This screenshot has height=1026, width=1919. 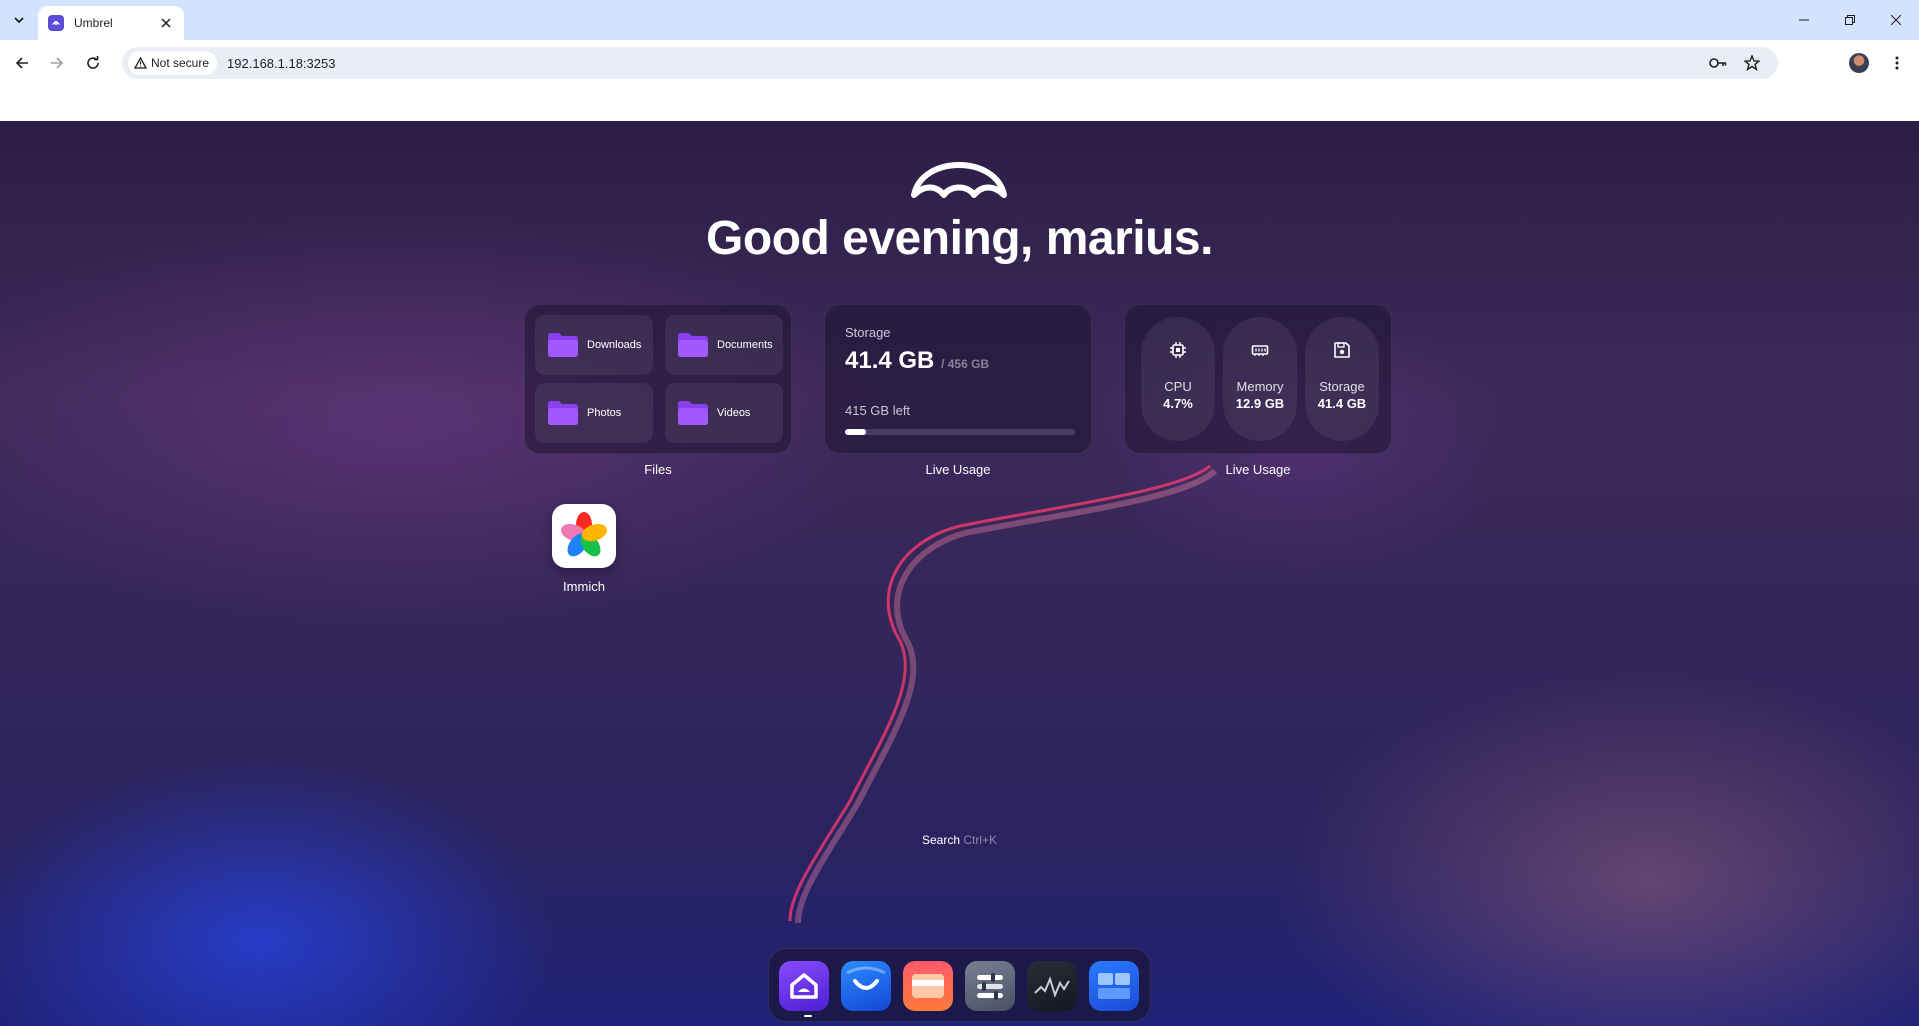 What do you see at coordinates (604, 413) in the screenshot?
I see `folder-label: Photos` at bounding box center [604, 413].